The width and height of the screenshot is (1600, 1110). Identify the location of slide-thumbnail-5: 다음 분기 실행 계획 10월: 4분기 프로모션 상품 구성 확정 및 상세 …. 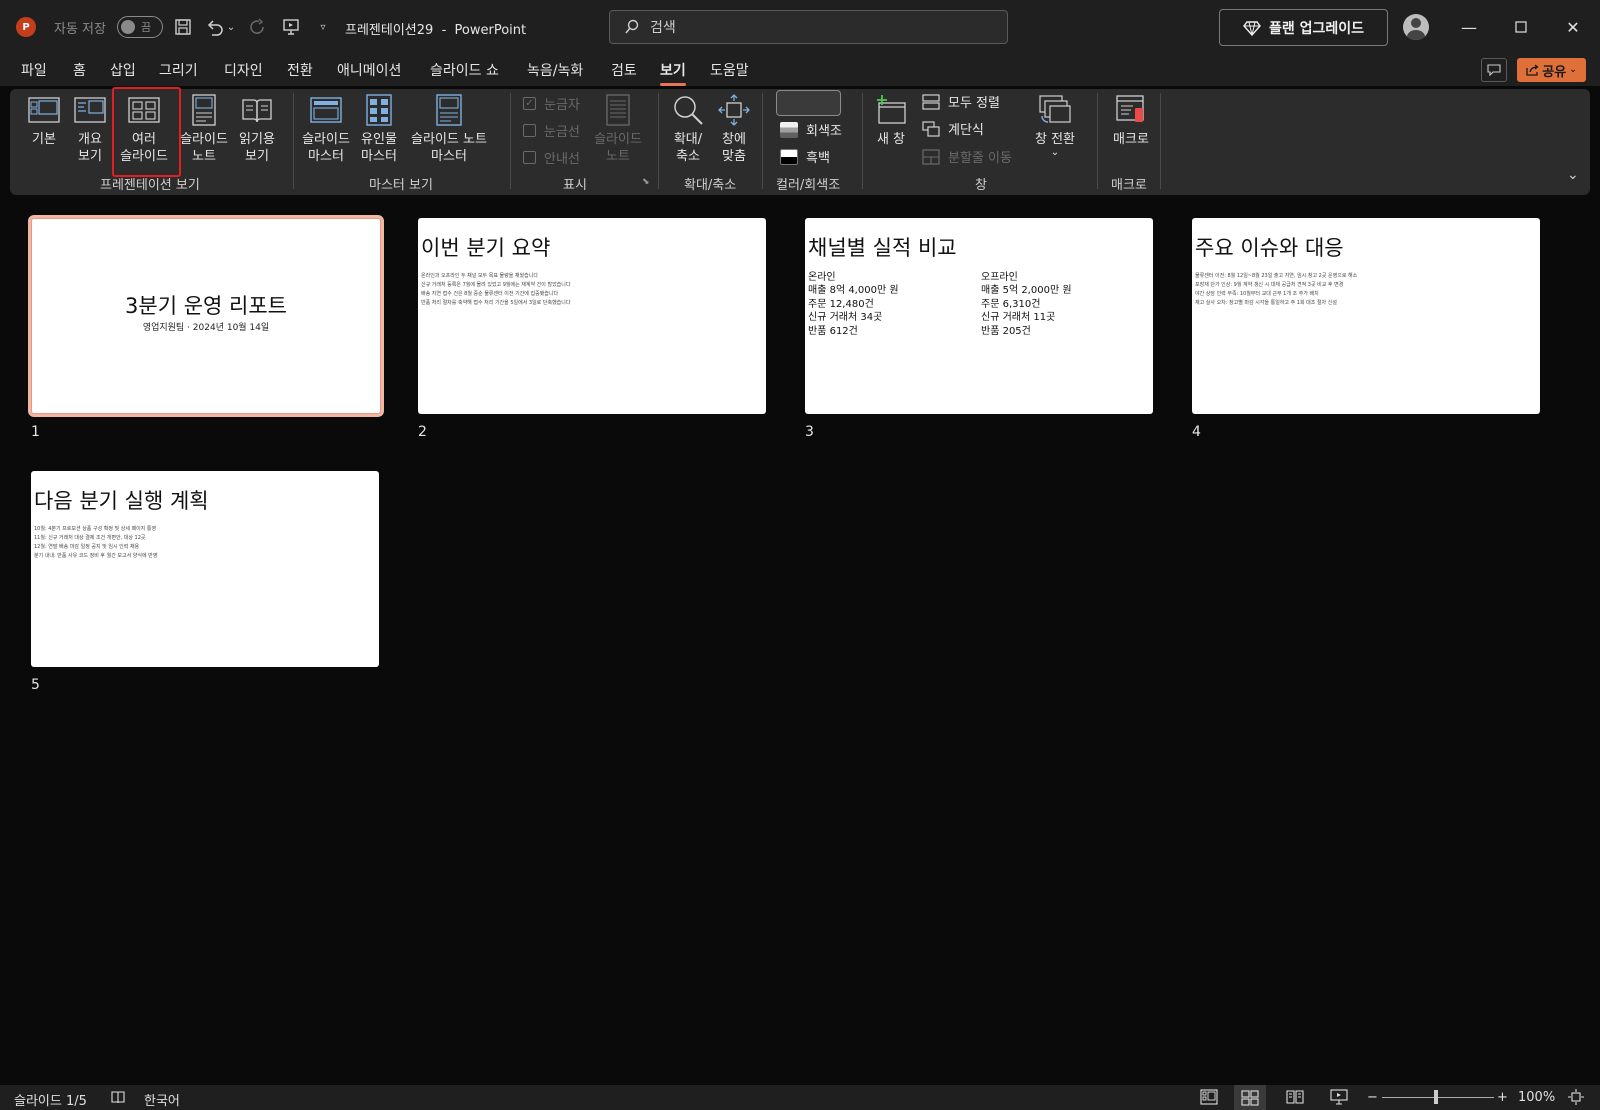
(205, 569).